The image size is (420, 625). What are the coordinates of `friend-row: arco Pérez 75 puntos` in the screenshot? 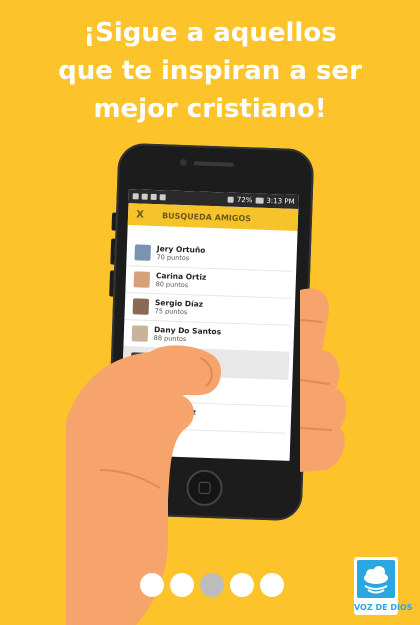 It's located at (204, 417).